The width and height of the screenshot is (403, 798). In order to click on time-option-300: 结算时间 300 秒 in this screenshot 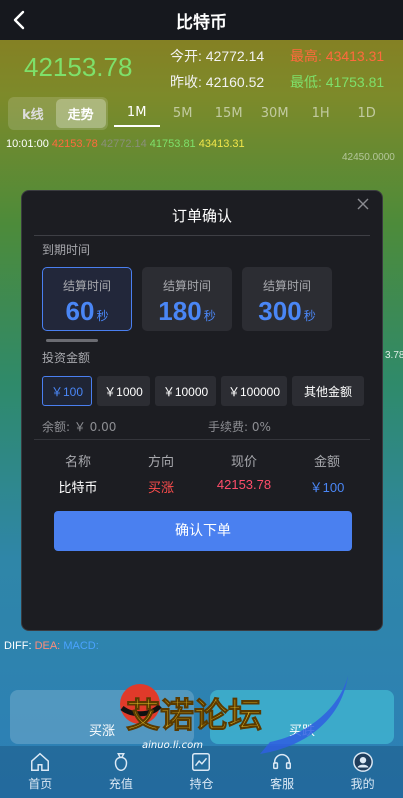, I will do `click(287, 299)`.